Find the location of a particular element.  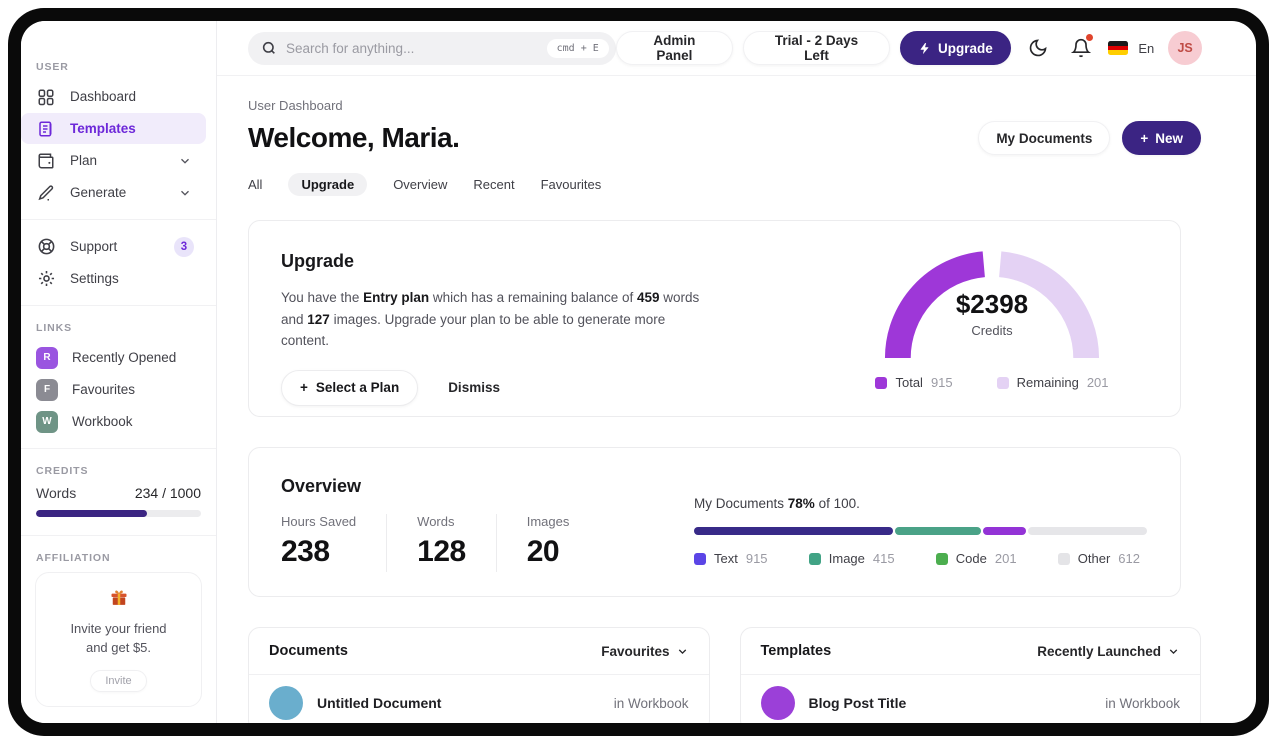

overview-stats: Hours Saved 238 Words 128 Images 20 is located at coordinates (425, 543).